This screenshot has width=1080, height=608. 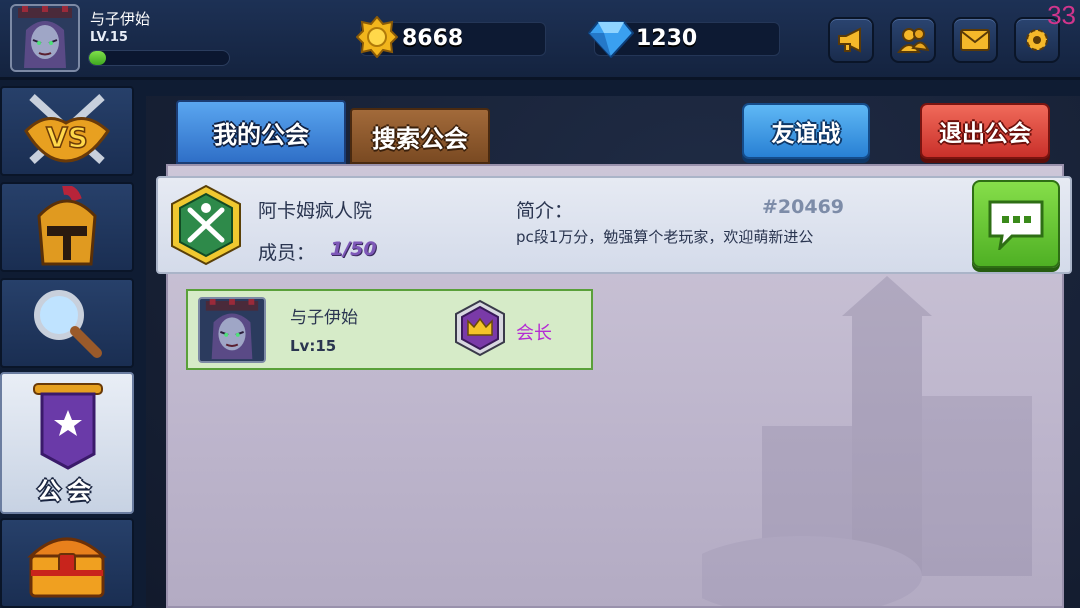 What do you see at coordinates (287, 253) in the screenshot?
I see `guild-members-label: 成员：` at bounding box center [287, 253].